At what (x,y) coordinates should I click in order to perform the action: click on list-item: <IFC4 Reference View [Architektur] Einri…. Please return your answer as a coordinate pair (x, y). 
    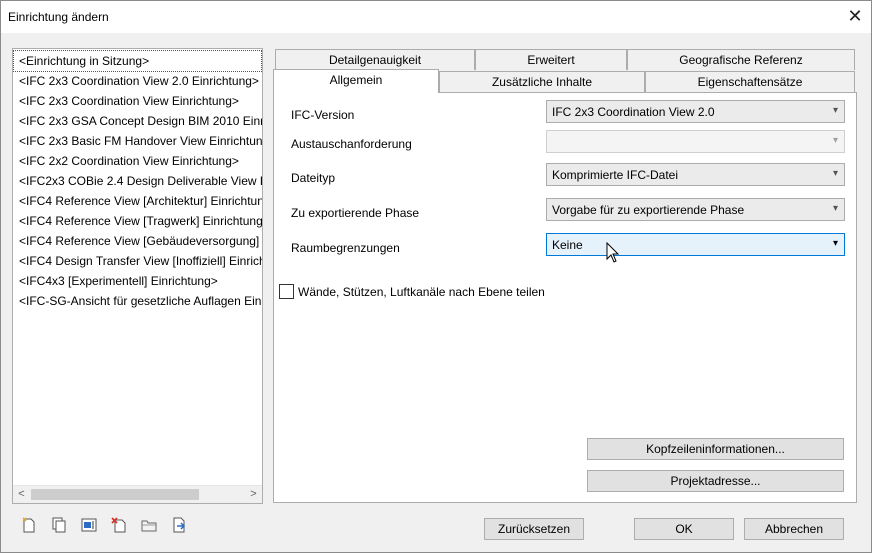
    Looking at the image, I should click on (140, 201).